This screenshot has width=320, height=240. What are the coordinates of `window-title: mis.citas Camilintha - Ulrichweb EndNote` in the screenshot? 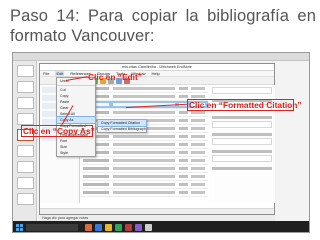 It's located at (157, 67).